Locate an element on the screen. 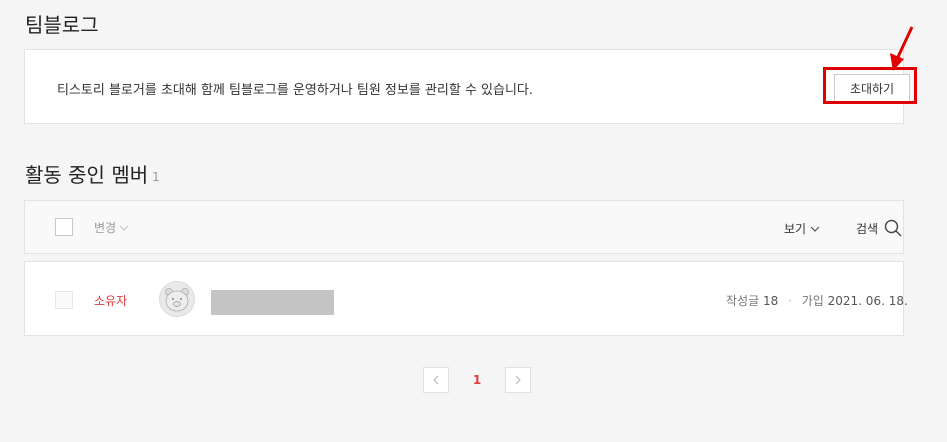 This screenshot has height=442, width=947. member-checkbox is located at coordinates (64, 300).